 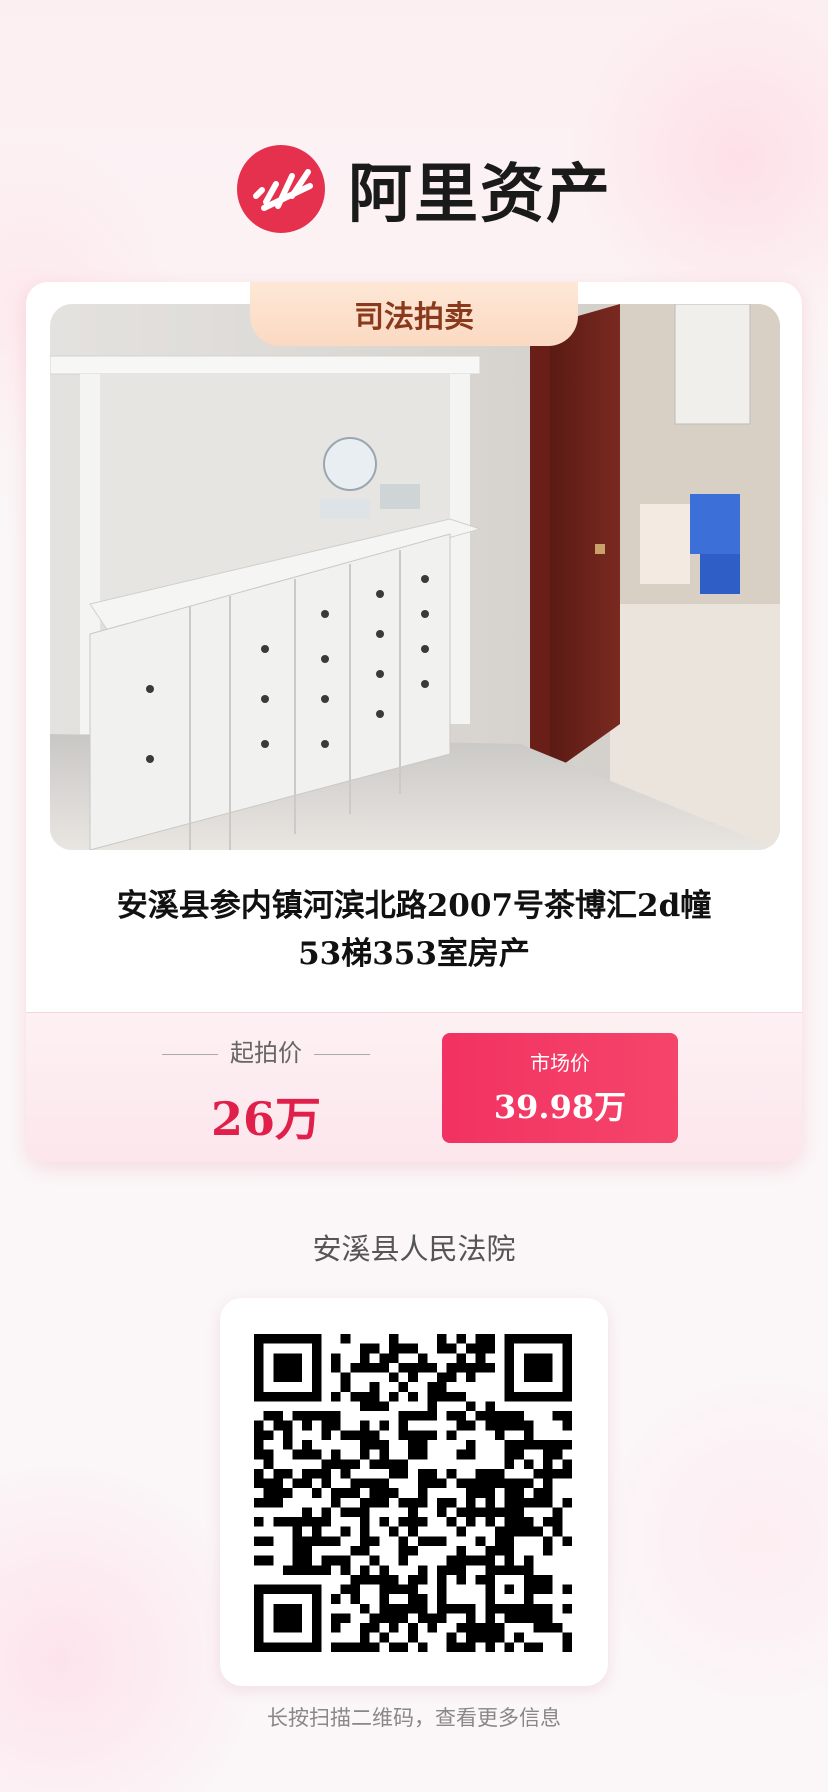 I want to click on brand-name: 阿里资产, so click(x=480, y=195).